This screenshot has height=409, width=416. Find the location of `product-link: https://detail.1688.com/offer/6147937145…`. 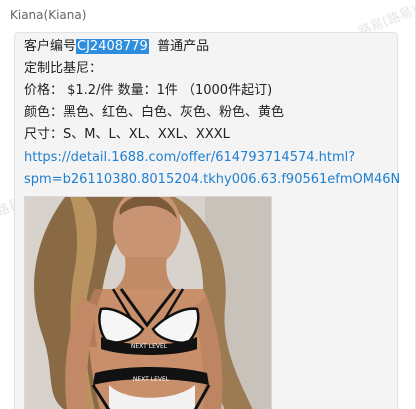

product-link: https://detail.1688.com/offer/6147937145… is located at coordinates (189, 158).